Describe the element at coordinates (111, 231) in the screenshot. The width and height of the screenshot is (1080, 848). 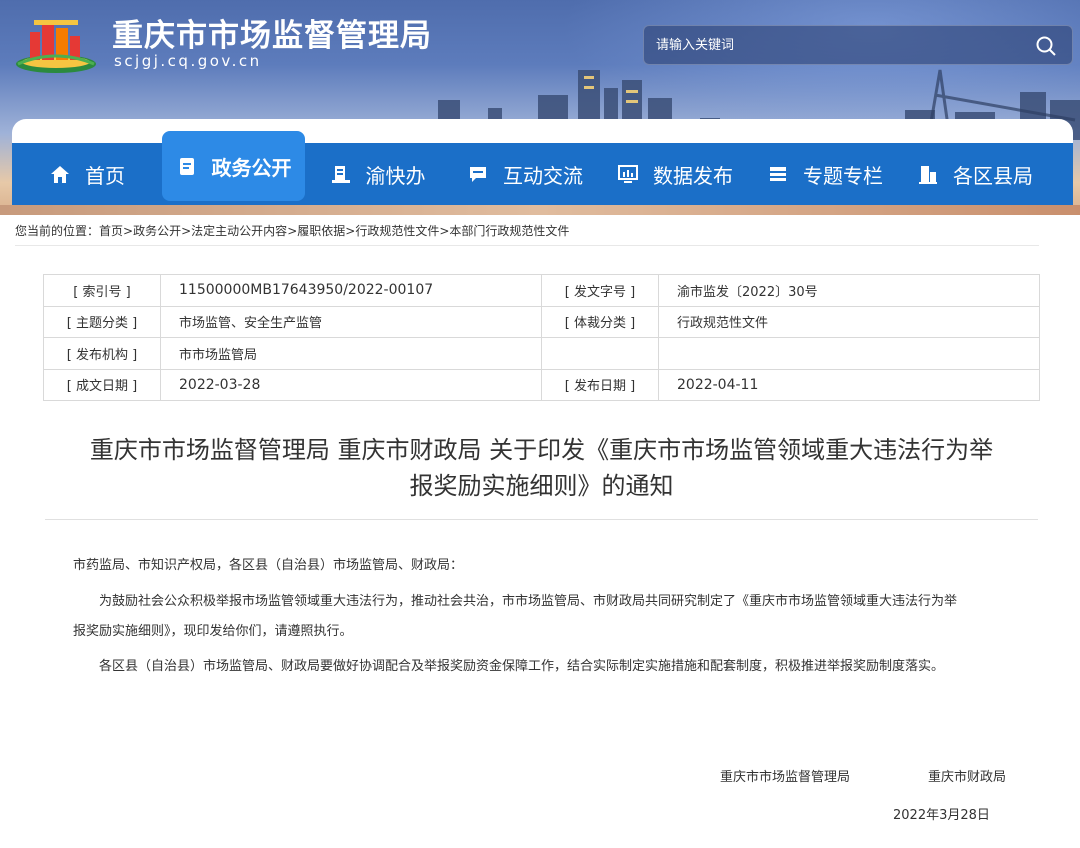
I see `breadcrumb-home: 首页` at that location.